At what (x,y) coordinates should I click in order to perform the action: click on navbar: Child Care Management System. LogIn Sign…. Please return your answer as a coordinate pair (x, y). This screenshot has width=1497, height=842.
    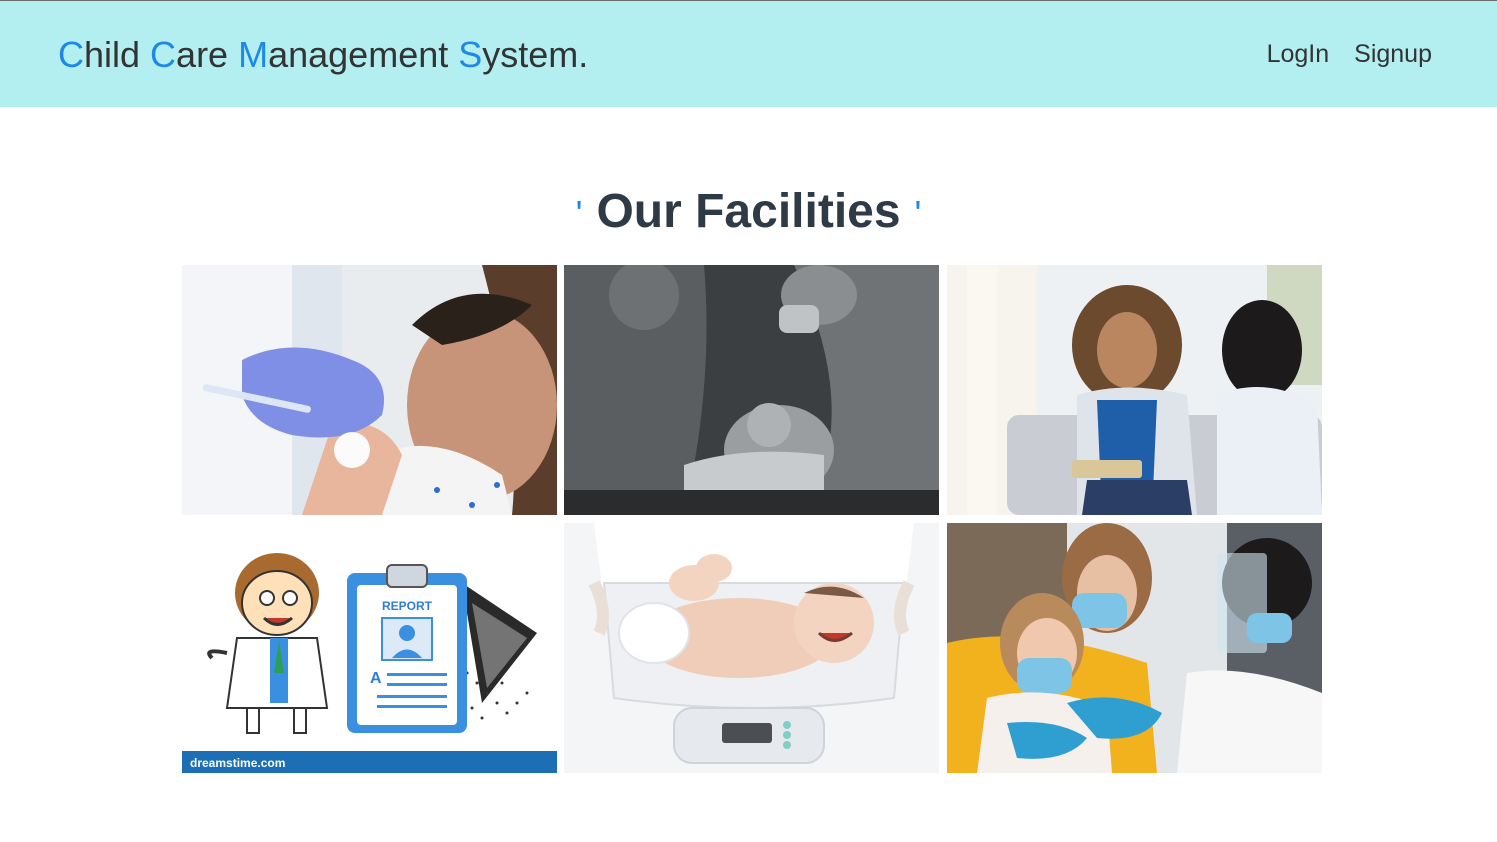
    Looking at the image, I should click on (748, 54).